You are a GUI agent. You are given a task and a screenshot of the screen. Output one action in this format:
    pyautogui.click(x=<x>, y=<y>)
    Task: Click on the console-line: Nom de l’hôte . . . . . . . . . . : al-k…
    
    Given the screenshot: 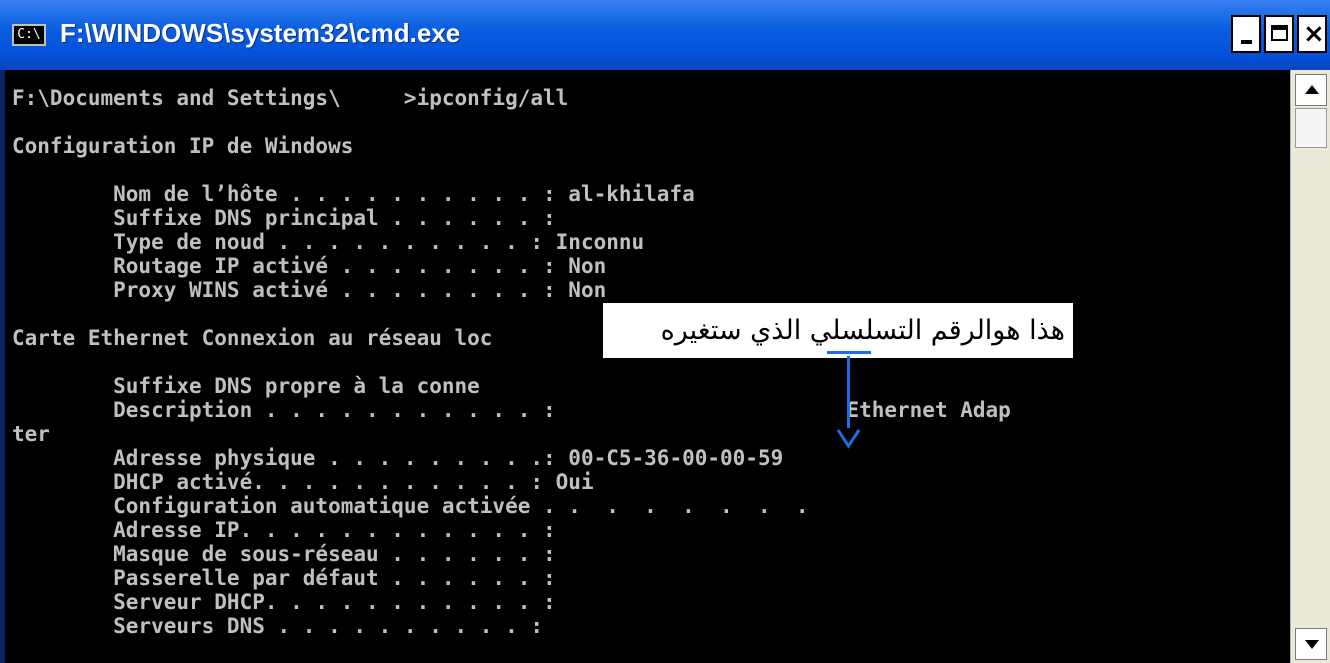 What is the action you would take?
    pyautogui.click(x=353, y=194)
    